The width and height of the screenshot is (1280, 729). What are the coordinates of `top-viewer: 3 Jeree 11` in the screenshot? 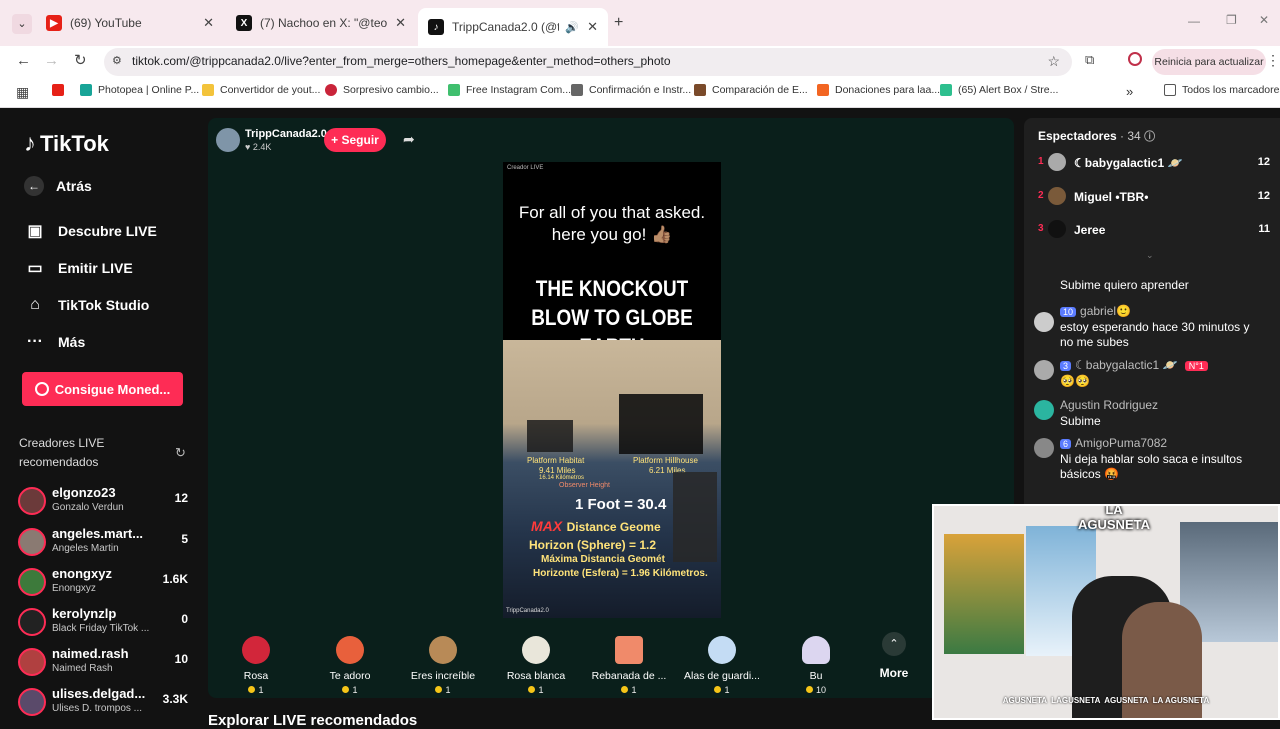 It's located at (1155, 231).